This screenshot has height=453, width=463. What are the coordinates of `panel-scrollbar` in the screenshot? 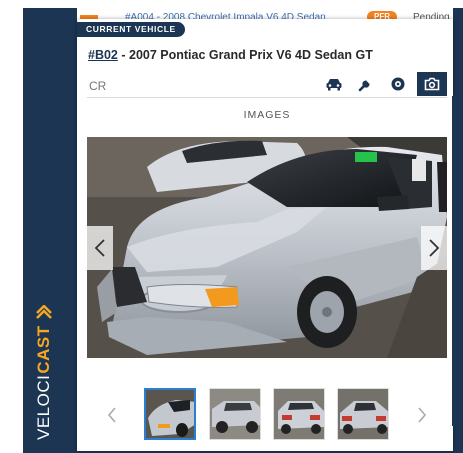 It's located at (454, 261).